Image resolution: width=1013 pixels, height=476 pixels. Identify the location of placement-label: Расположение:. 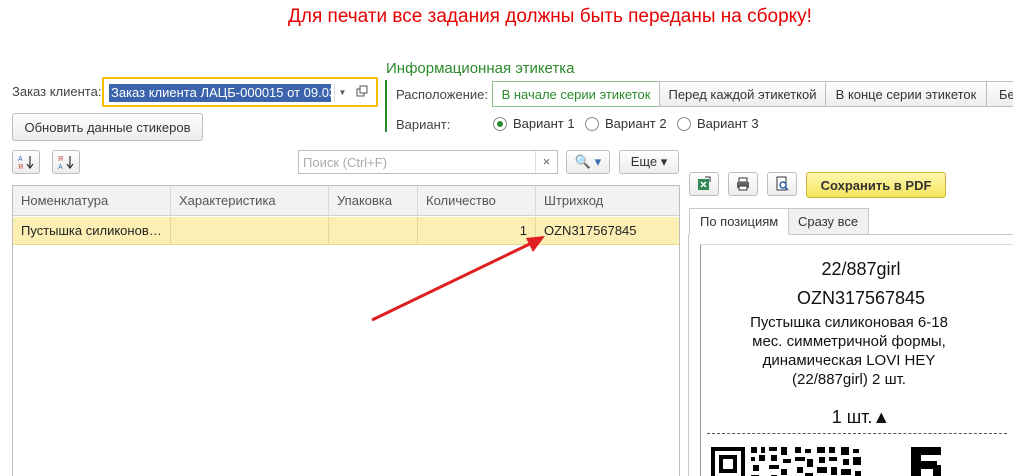
(442, 94).